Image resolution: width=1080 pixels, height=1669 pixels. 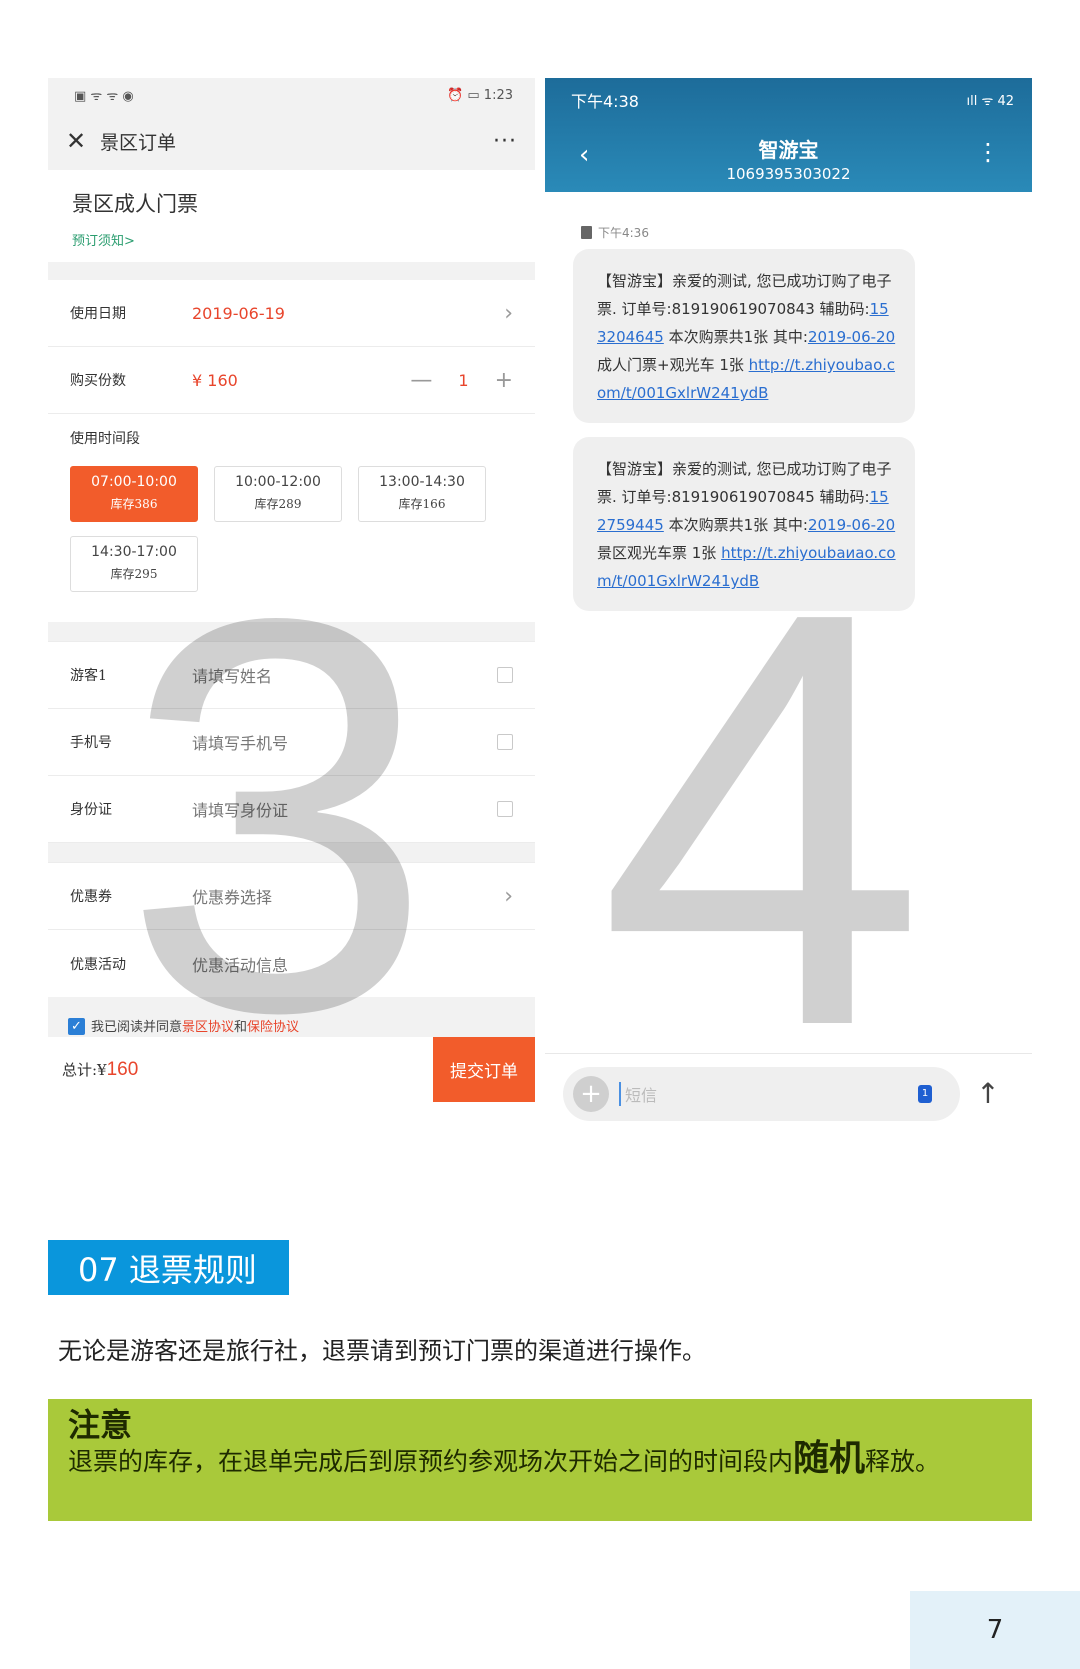 I want to click on slot-stock: 库存386, so click(x=134, y=504).